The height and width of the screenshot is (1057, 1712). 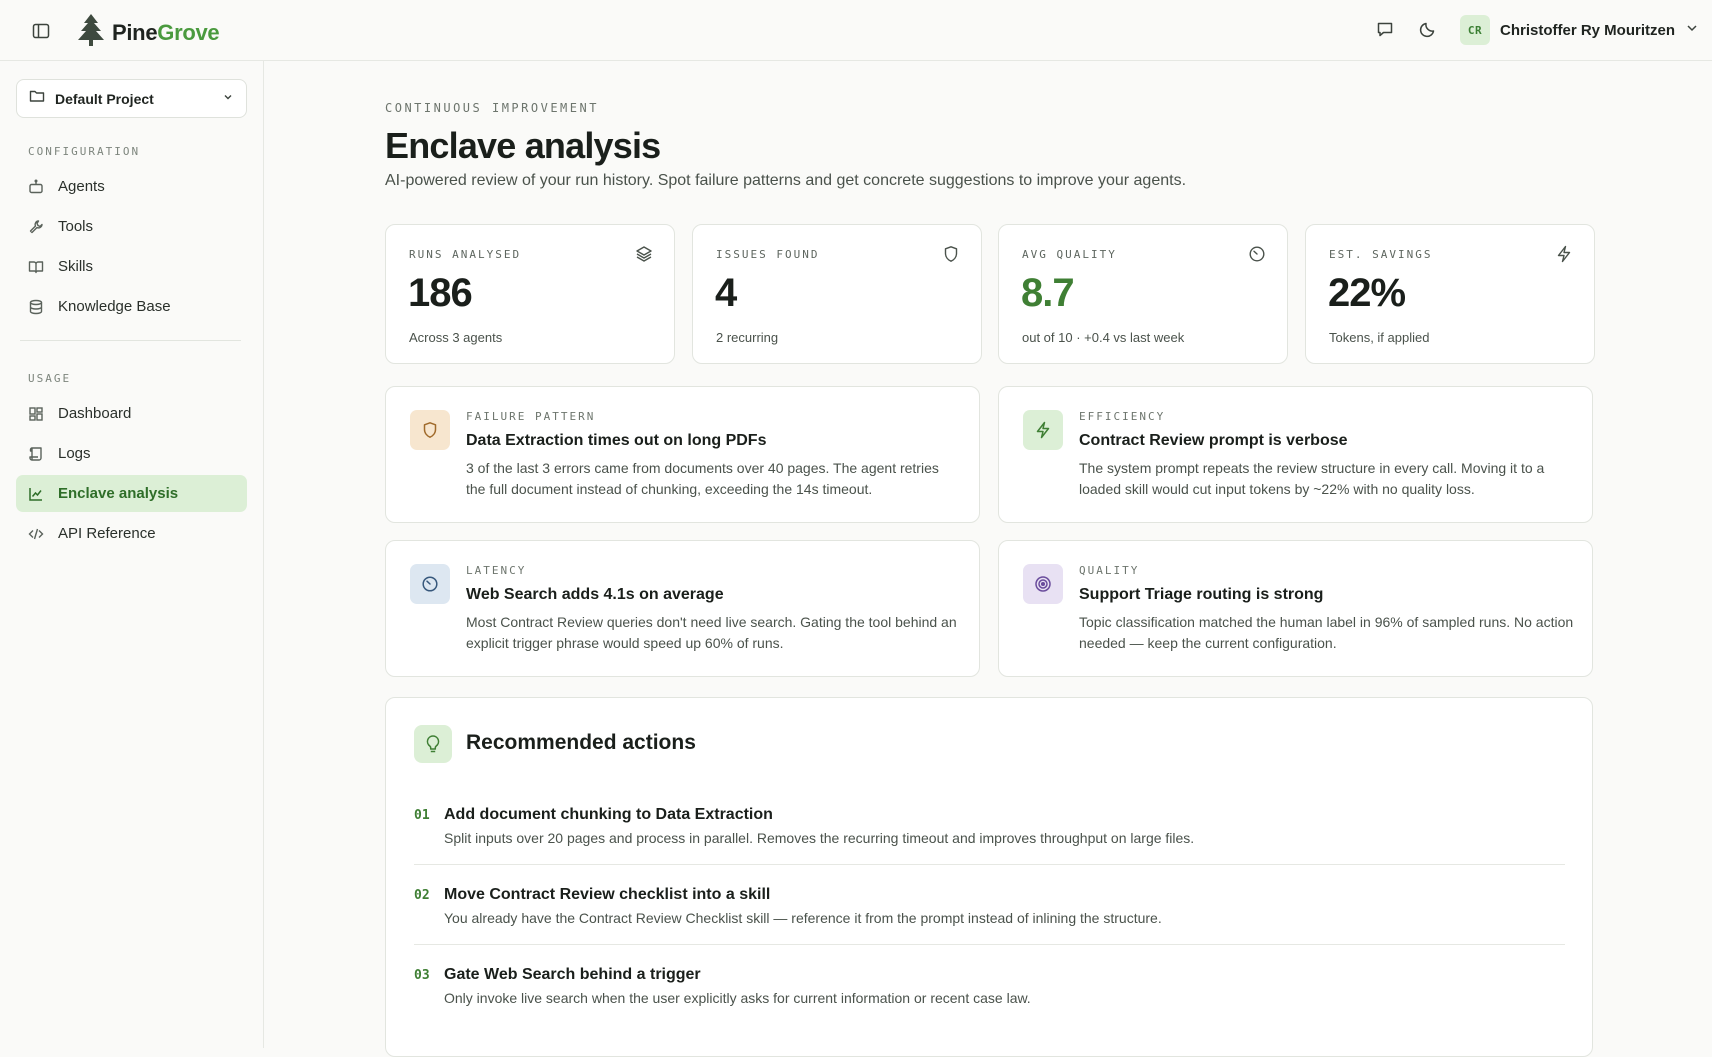 What do you see at coordinates (95, 413) in the screenshot?
I see `sidebar-item-label: Dashboard` at bounding box center [95, 413].